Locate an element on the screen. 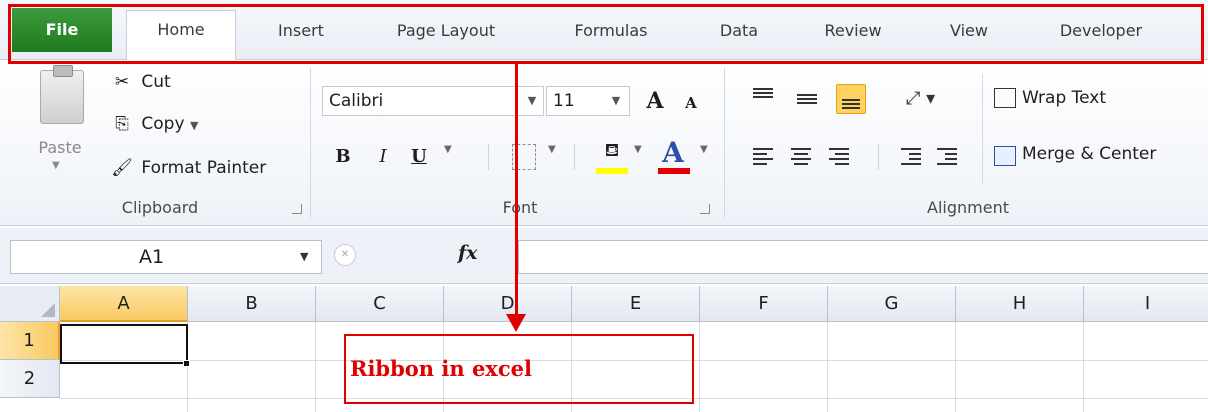  clipboard-launcher-icon is located at coordinates (297, 209).